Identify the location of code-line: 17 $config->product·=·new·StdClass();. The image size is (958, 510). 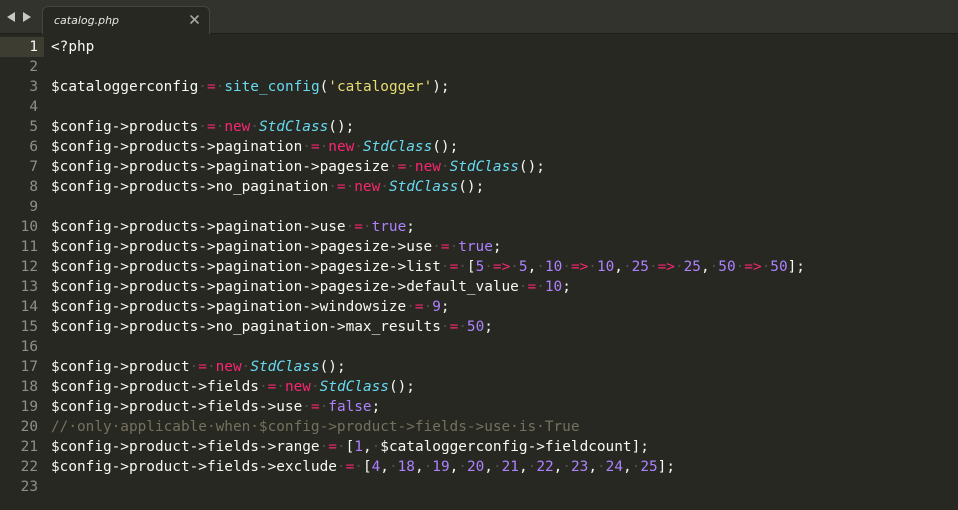
(479, 367).